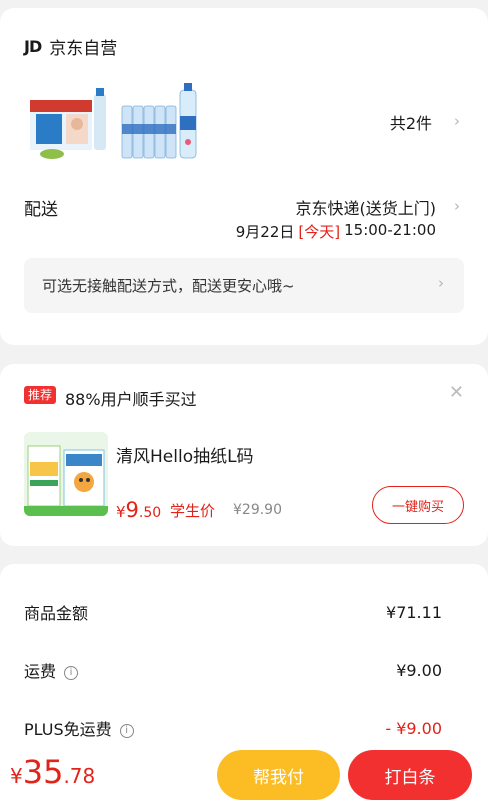 The image size is (488, 800). What do you see at coordinates (411, 122) in the screenshot?
I see `item-count: 共2件` at bounding box center [411, 122].